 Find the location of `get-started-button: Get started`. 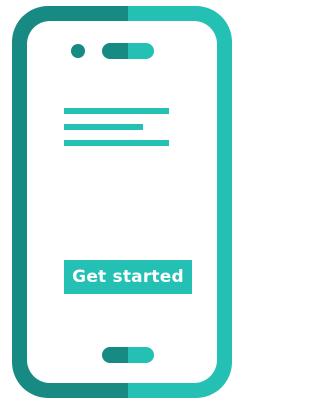

get-started-button: Get started is located at coordinates (128, 277).